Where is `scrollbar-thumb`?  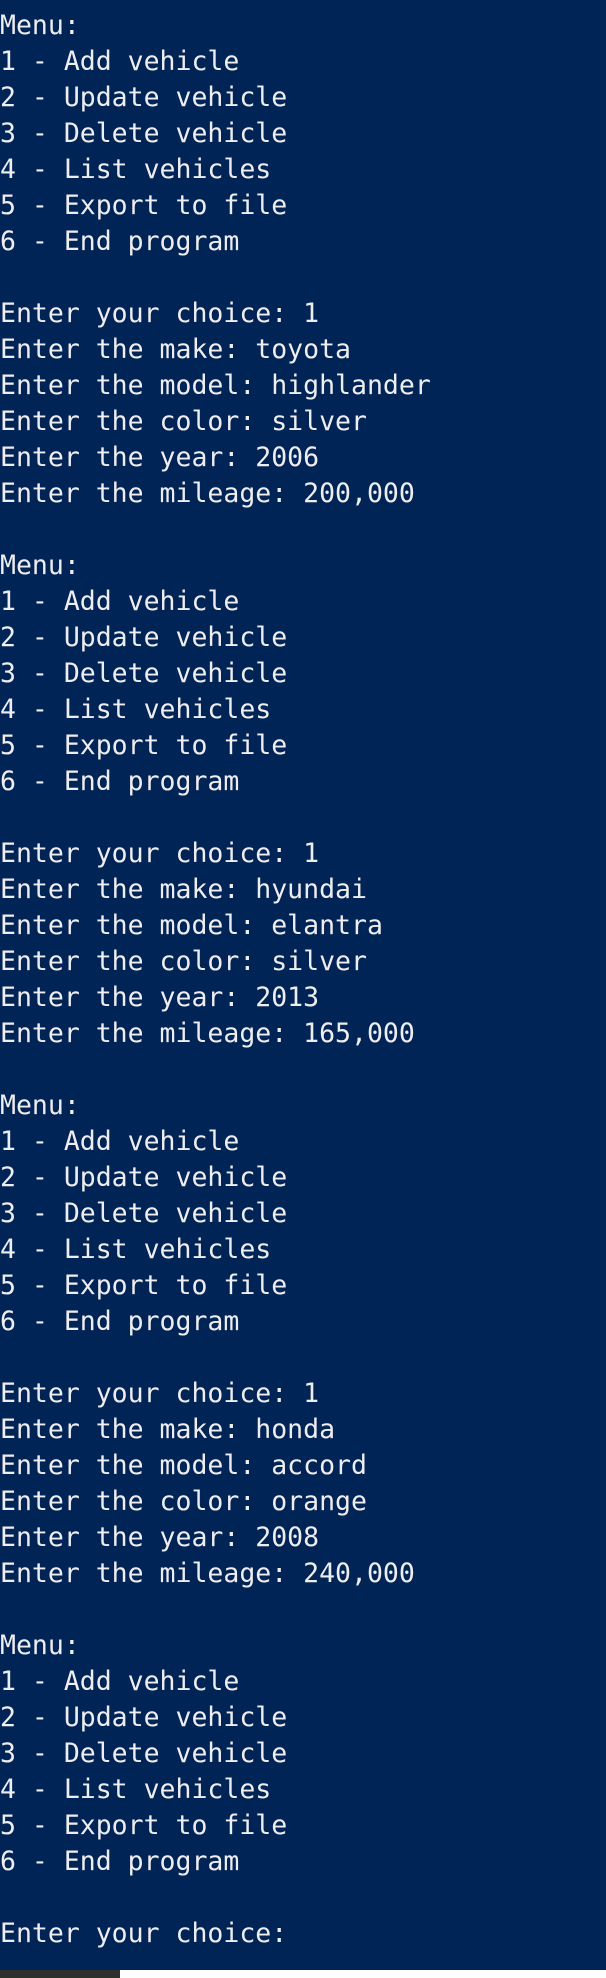 scrollbar-thumb is located at coordinates (60, 1974).